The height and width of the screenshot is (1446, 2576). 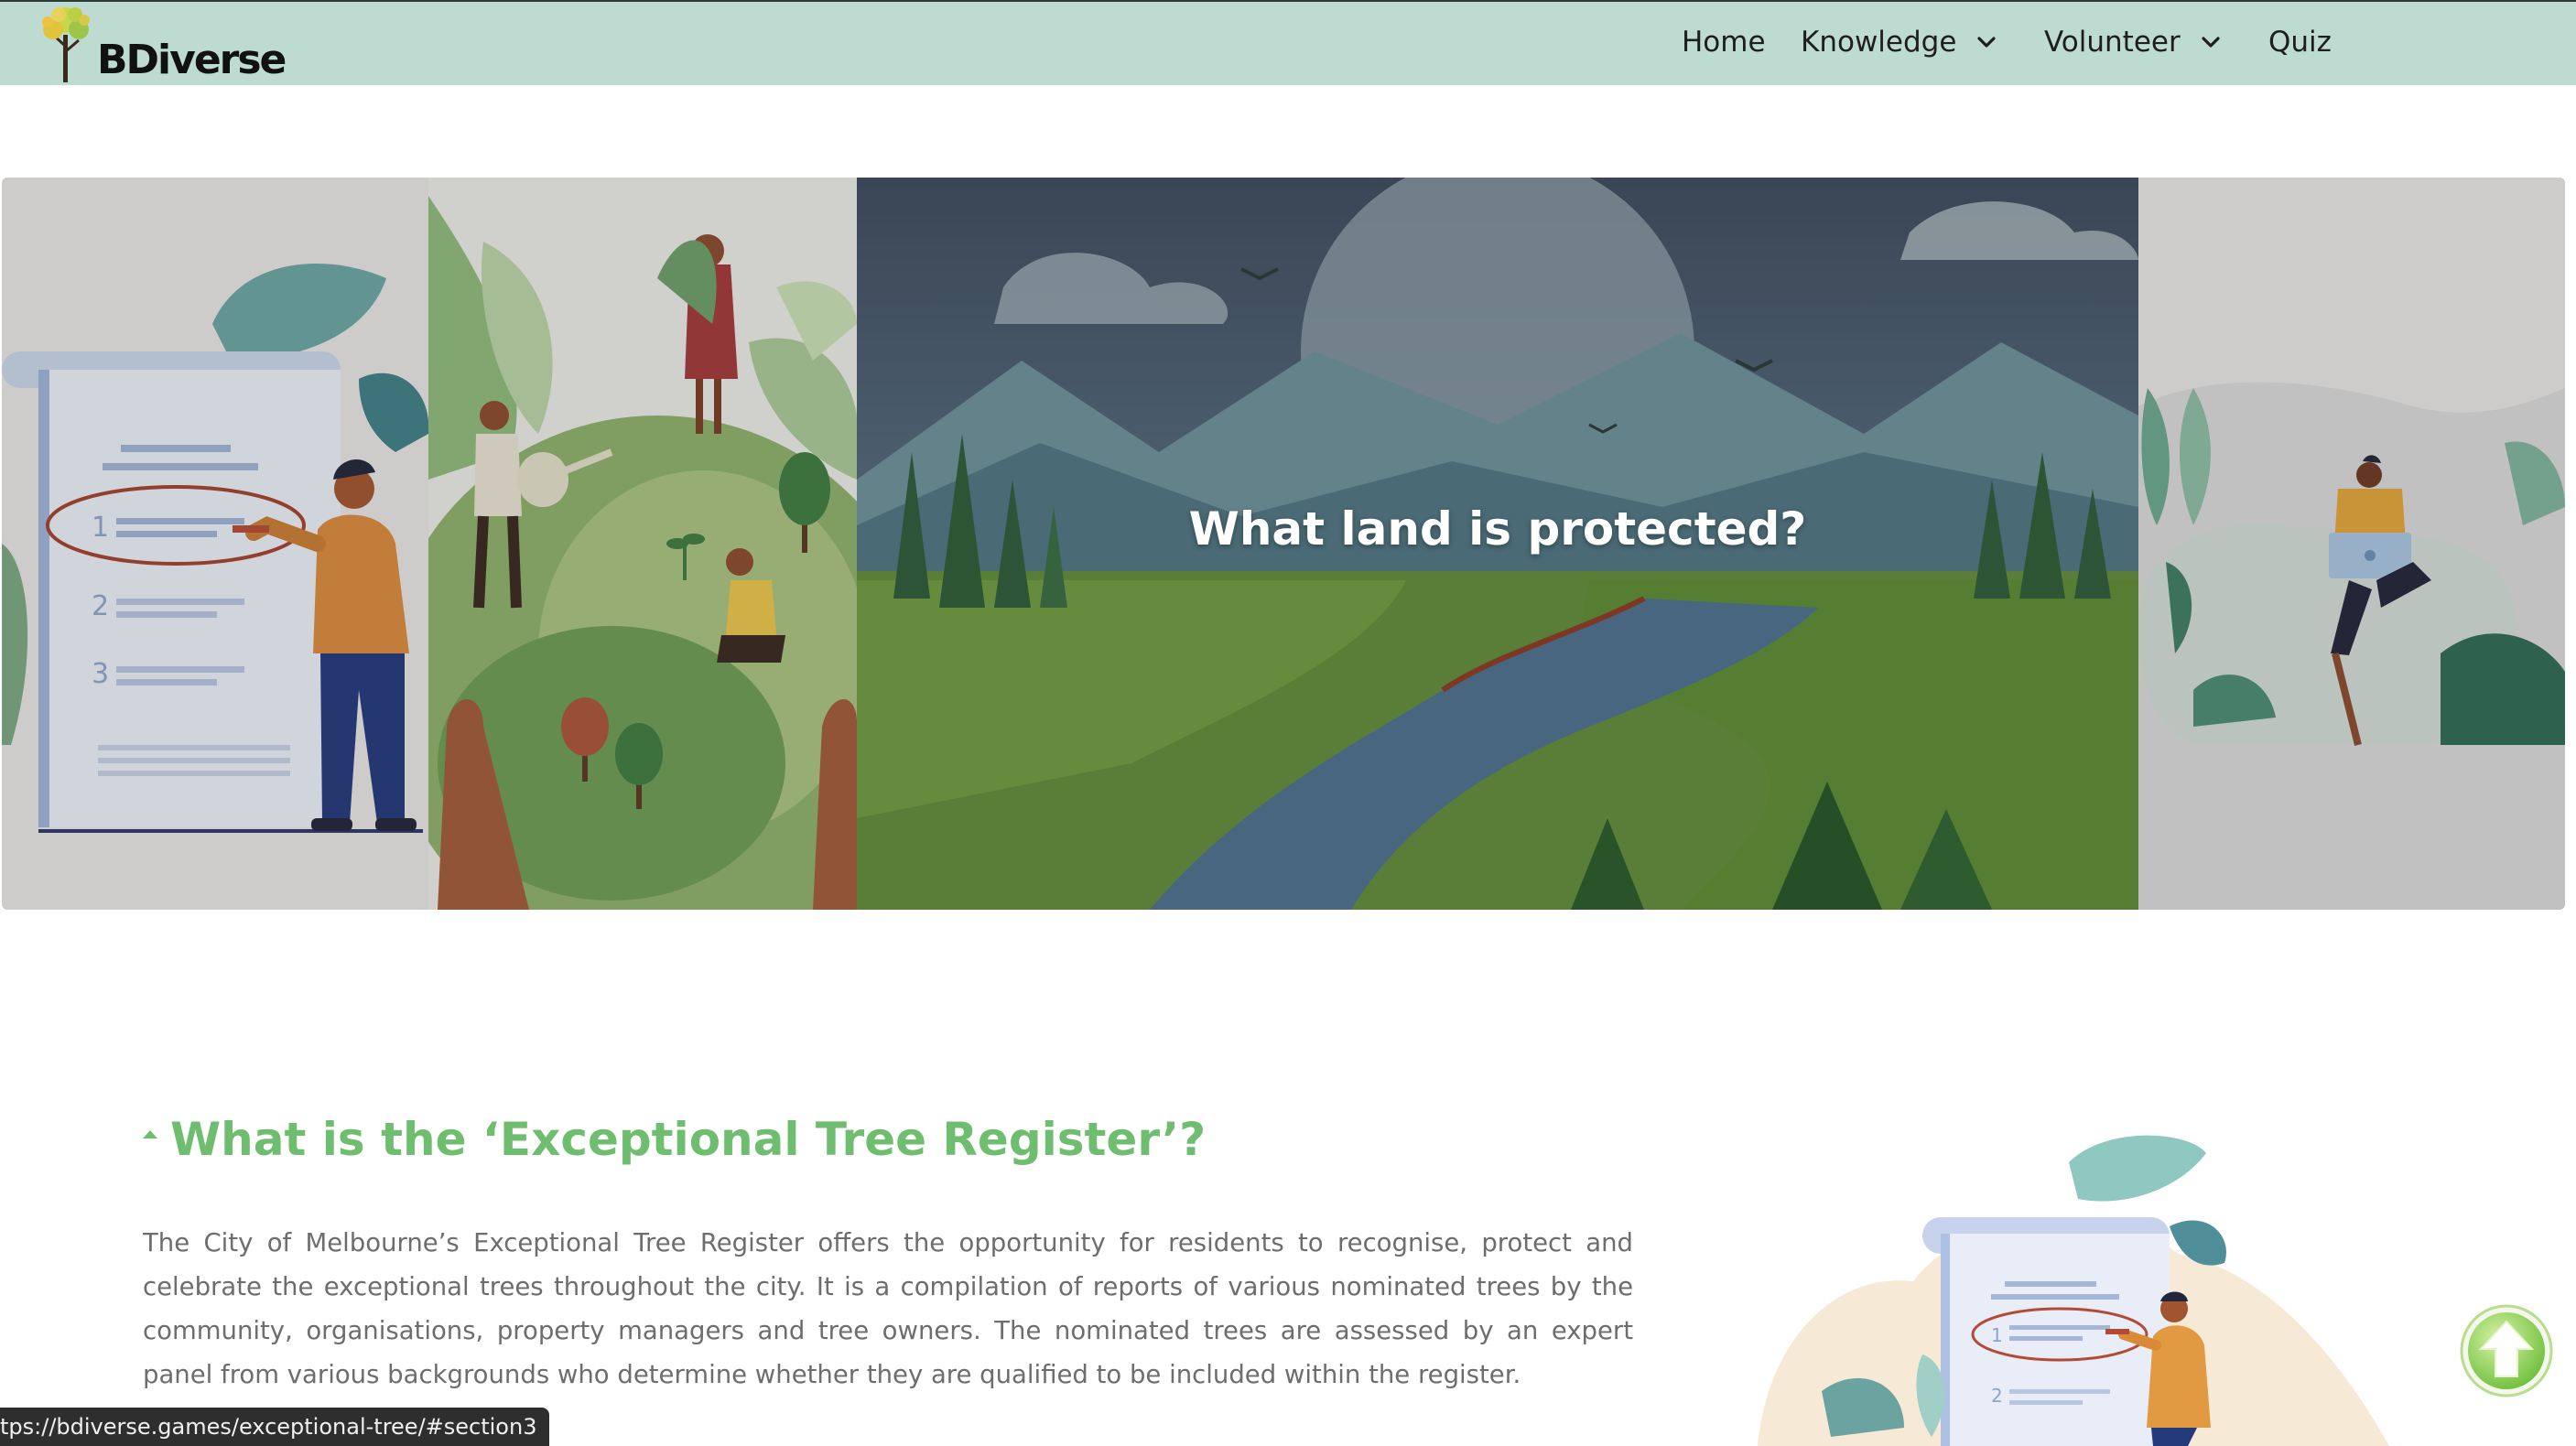 I want to click on logo-text: BDiverse, so click(x=192, y=60).